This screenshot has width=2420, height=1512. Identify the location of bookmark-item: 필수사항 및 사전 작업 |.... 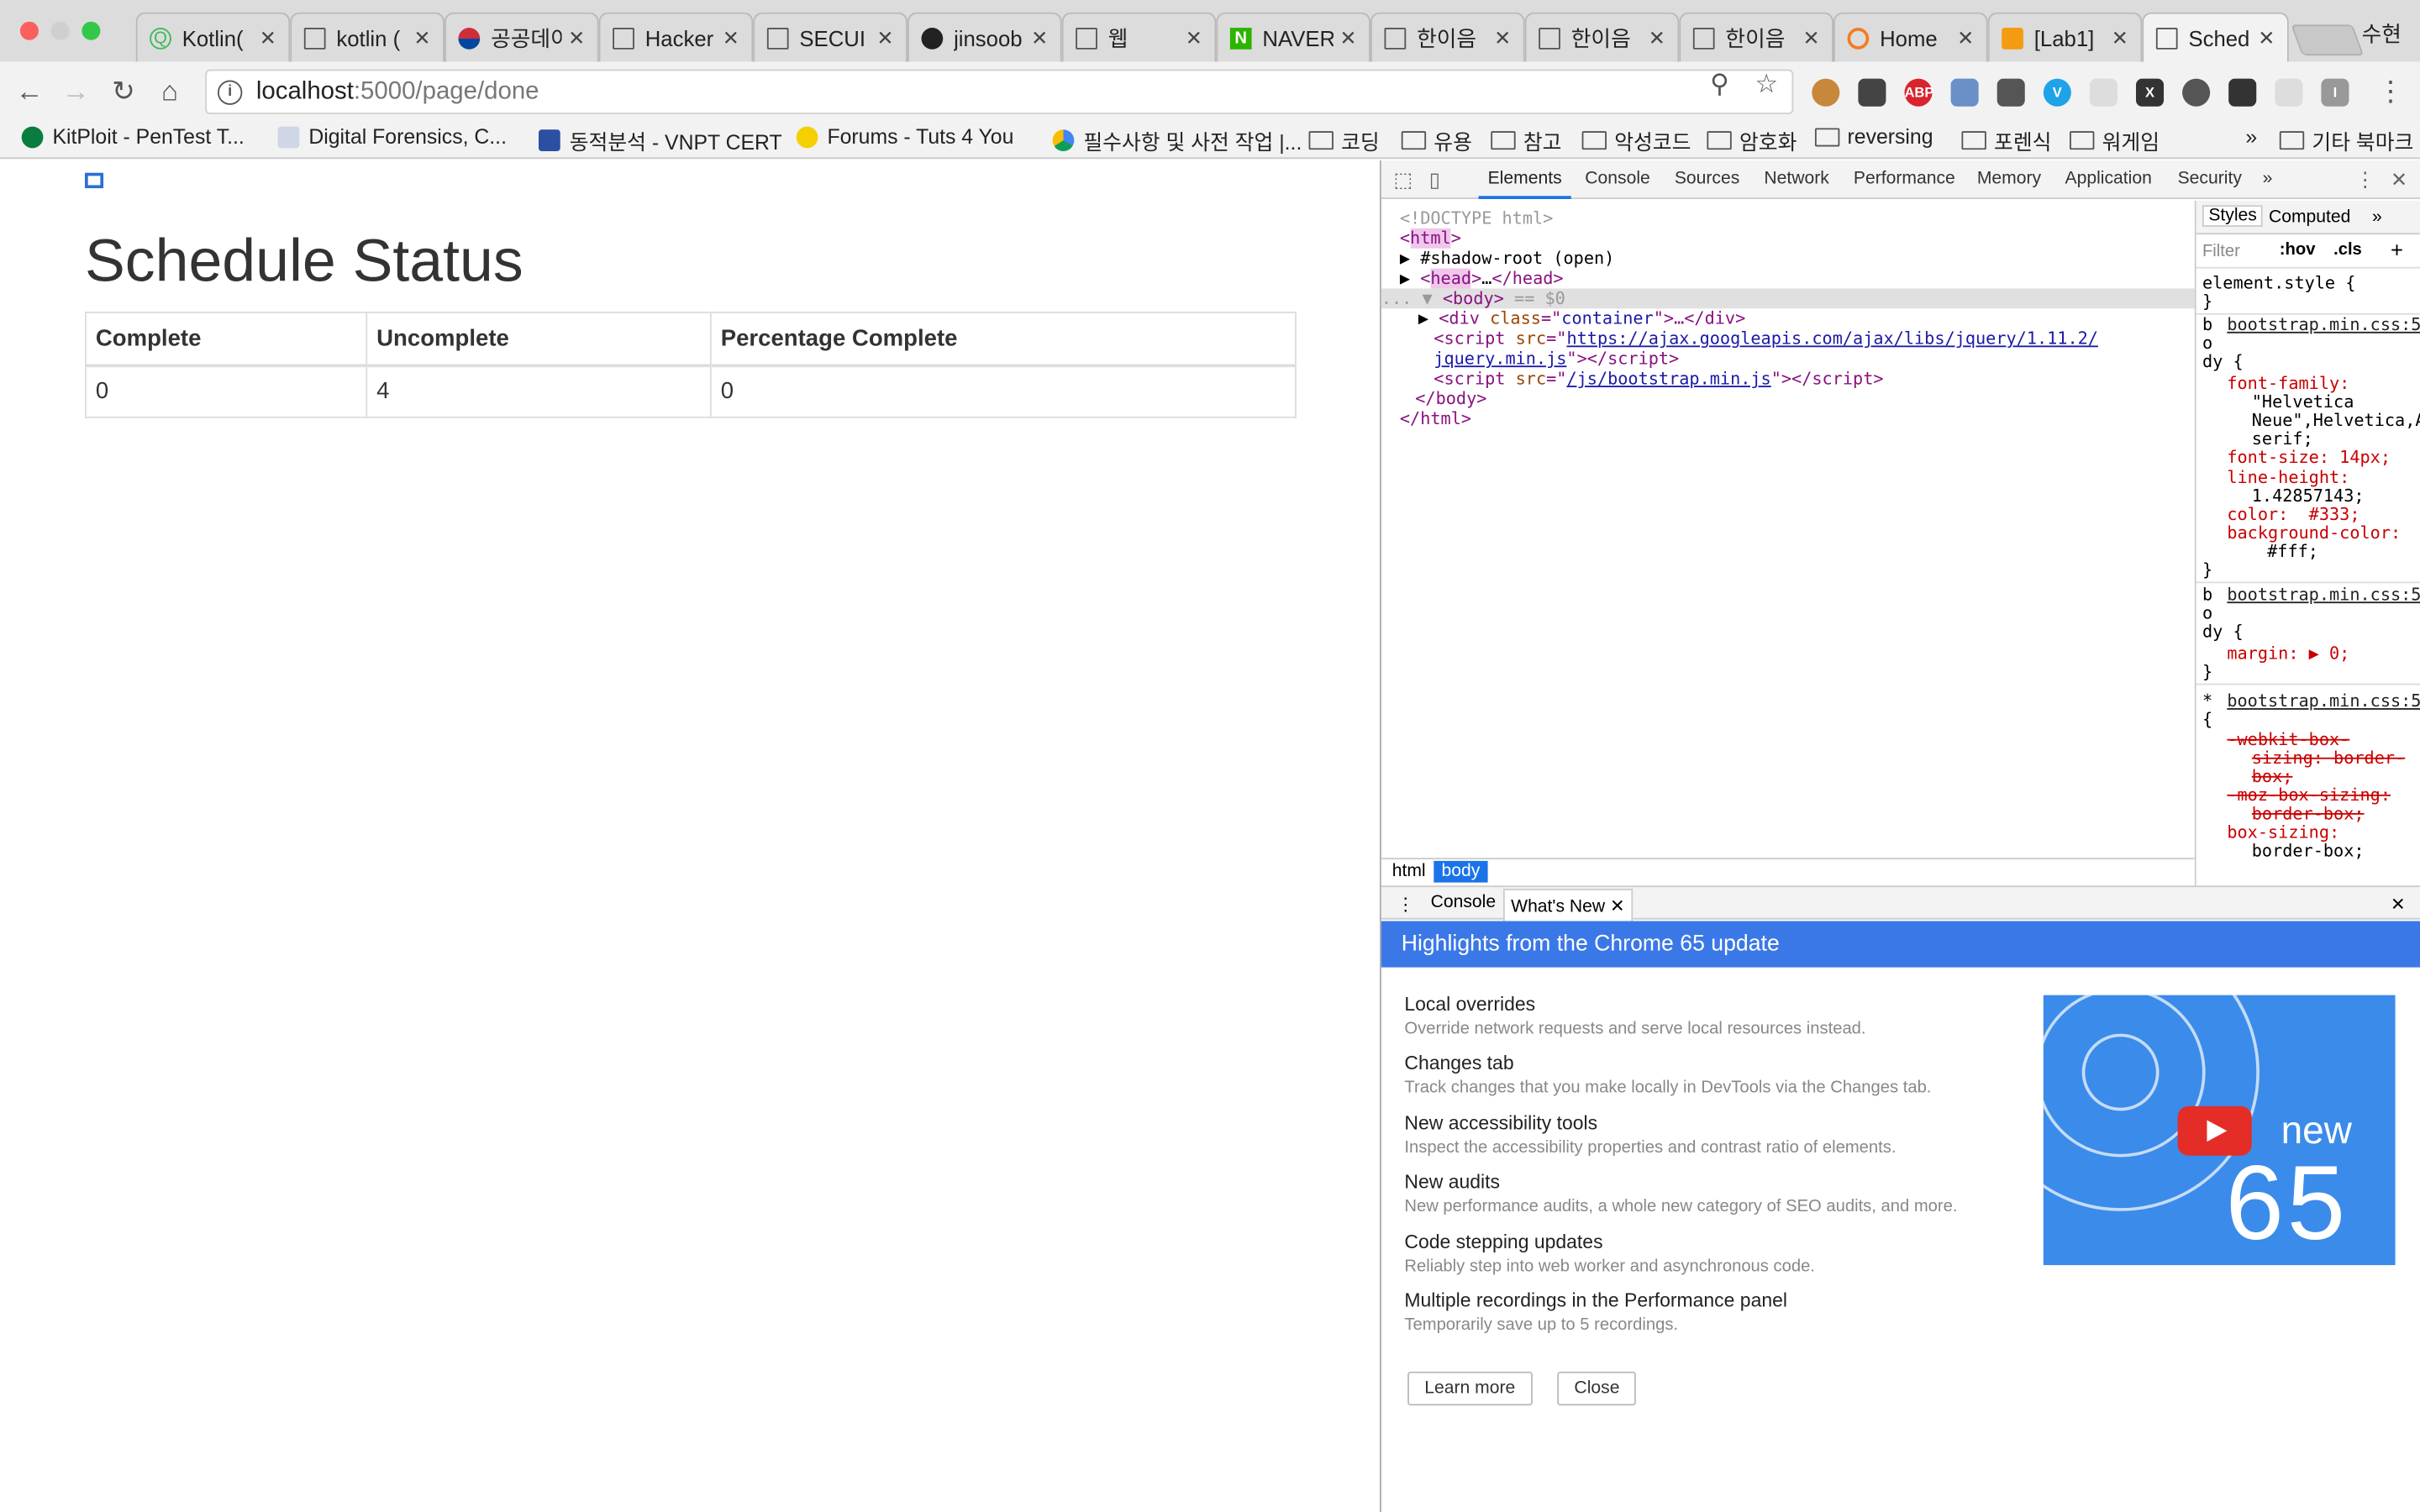
(1177, 140).